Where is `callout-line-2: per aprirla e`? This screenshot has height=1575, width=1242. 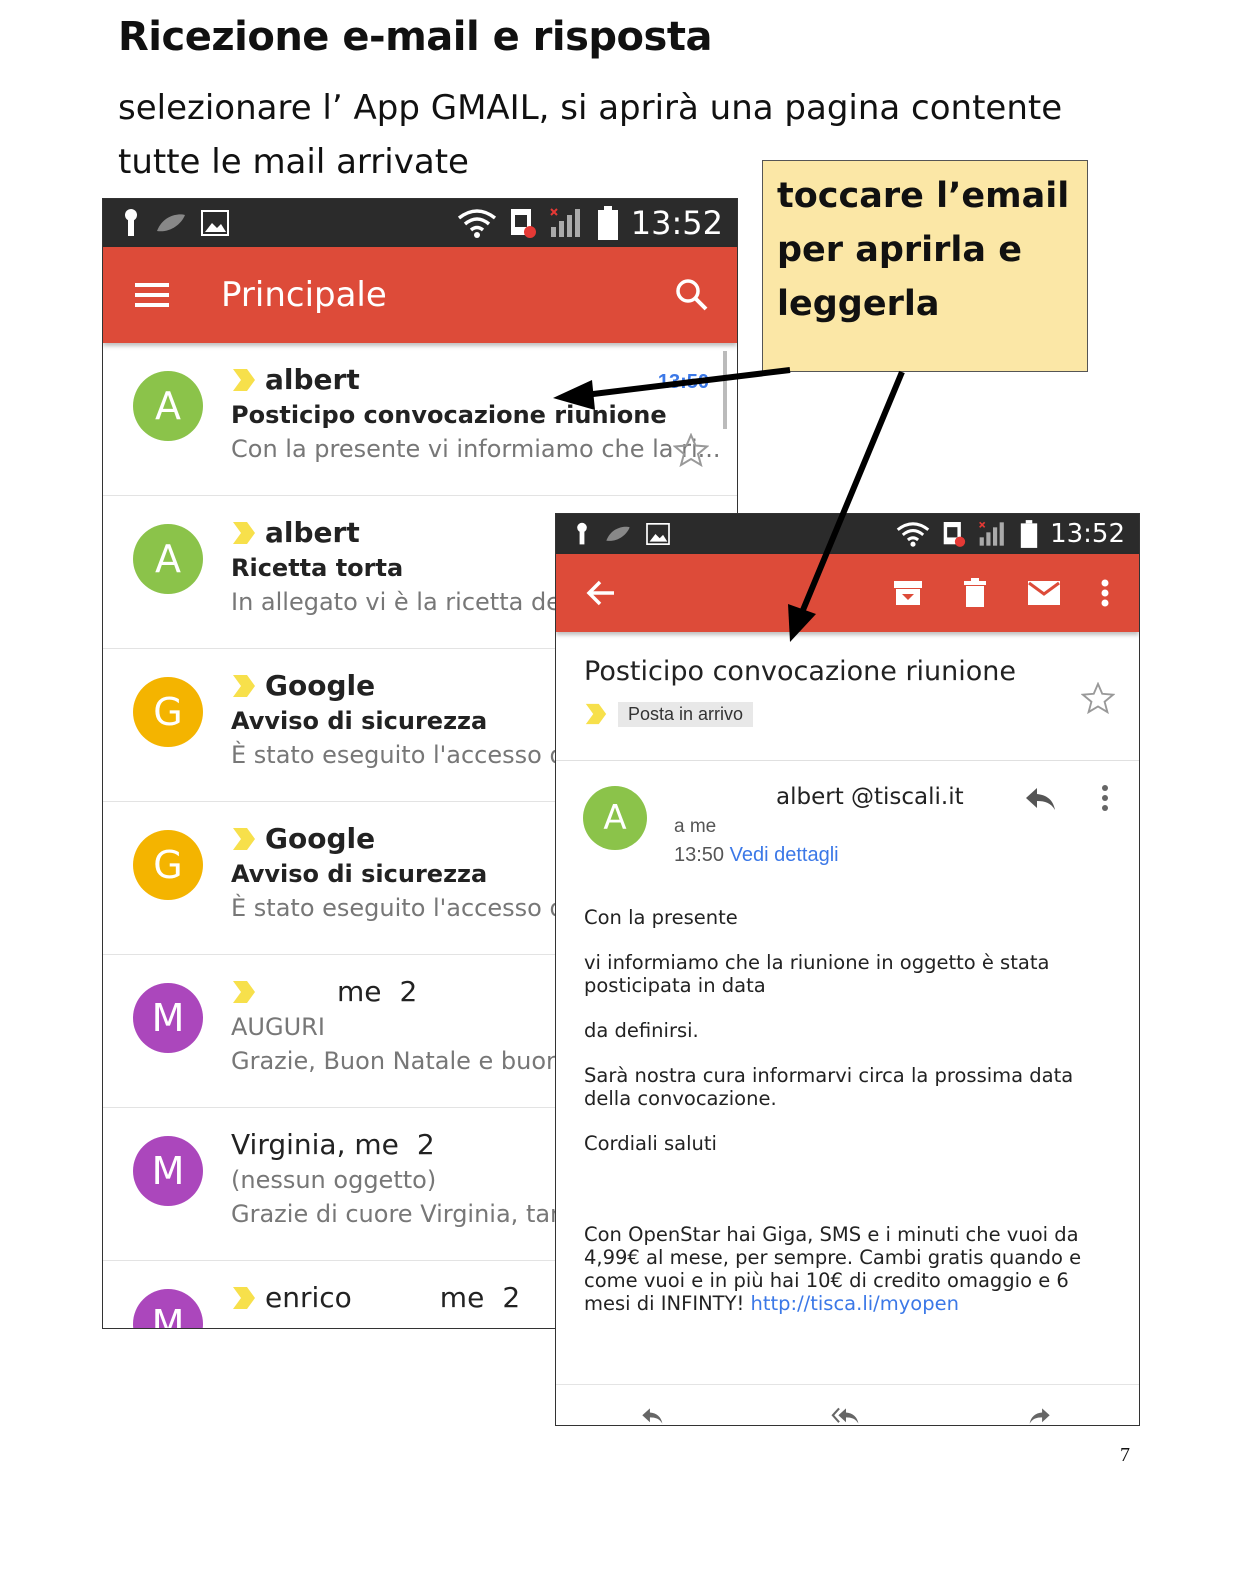 callout-line-2: per aprirla e is located at coordinates (899, 250).